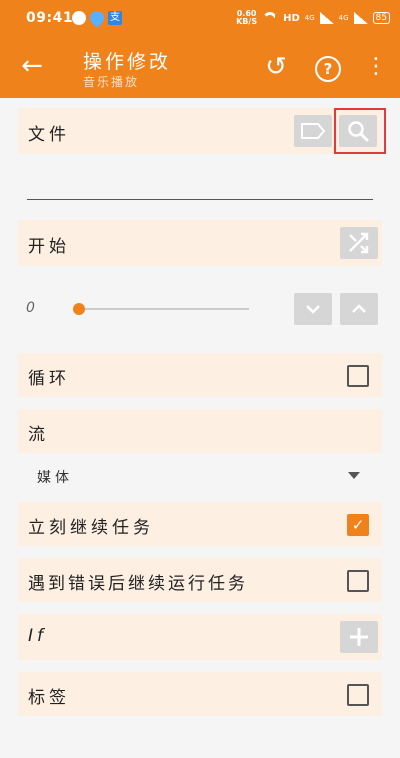 The height and width of the screenshot is (758, 400). I want to click on page-title: 操作修改, so click(127, 62).